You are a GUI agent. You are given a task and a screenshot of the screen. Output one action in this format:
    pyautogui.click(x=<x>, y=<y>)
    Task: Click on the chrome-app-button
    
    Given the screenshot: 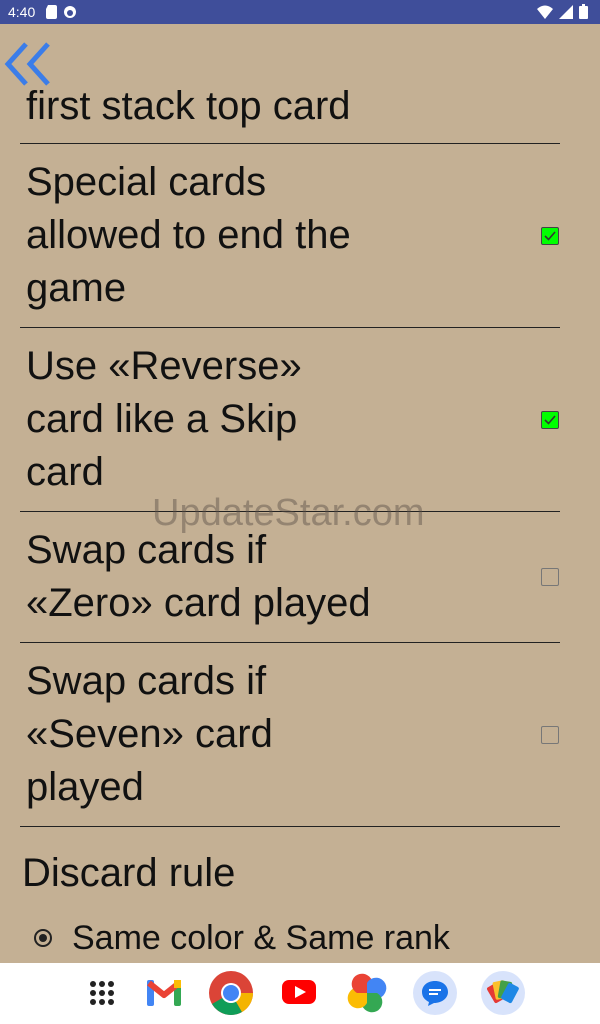 What is the action you would take?
    pyautogui.click(x=231, y=993)
    